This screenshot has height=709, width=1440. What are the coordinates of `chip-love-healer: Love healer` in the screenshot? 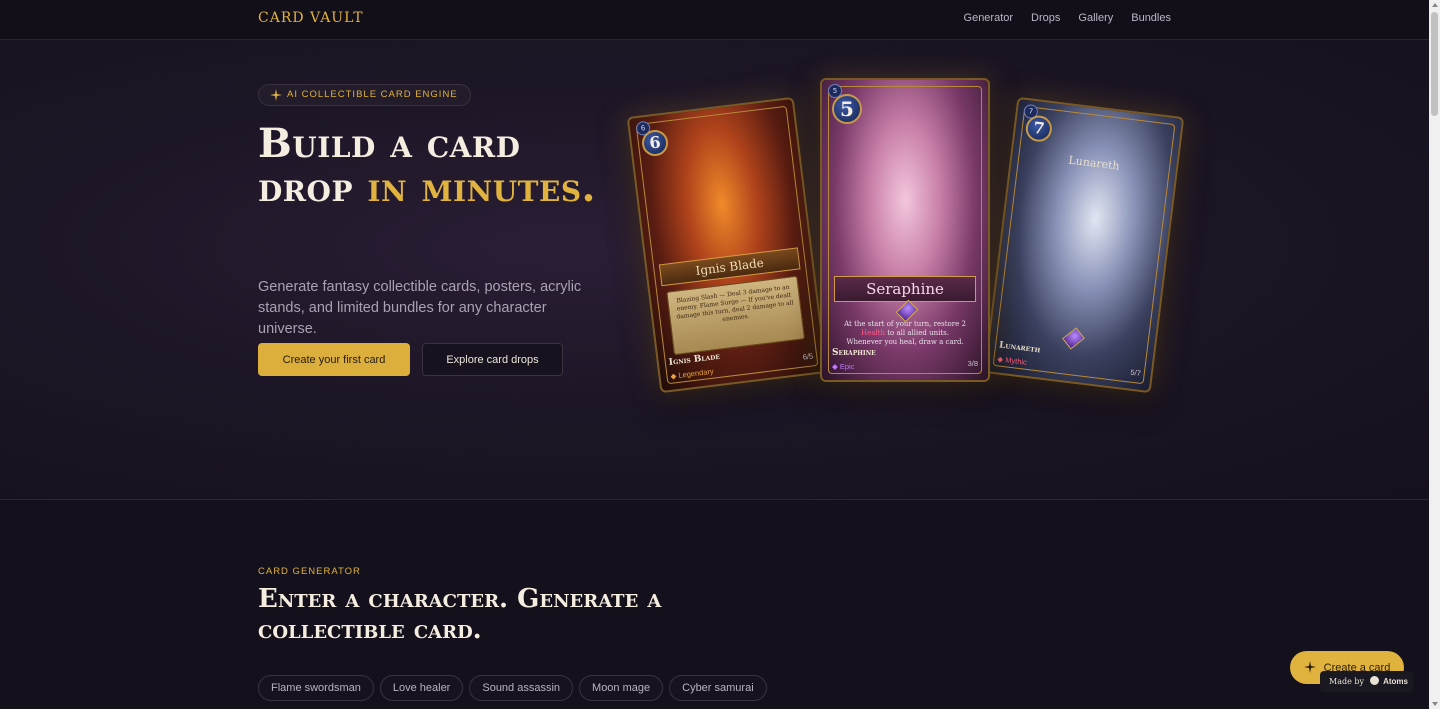 It's located at (421, 688).